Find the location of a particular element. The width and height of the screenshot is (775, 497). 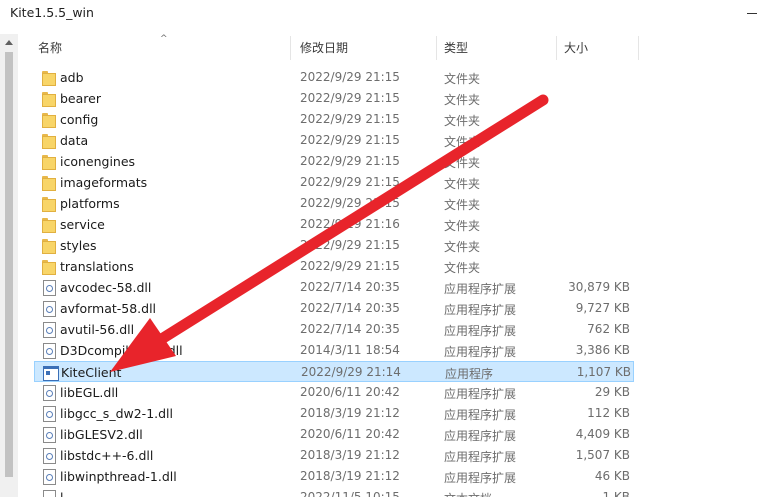

file-name: avformat-58.dll is located at coordinates (108, 308).